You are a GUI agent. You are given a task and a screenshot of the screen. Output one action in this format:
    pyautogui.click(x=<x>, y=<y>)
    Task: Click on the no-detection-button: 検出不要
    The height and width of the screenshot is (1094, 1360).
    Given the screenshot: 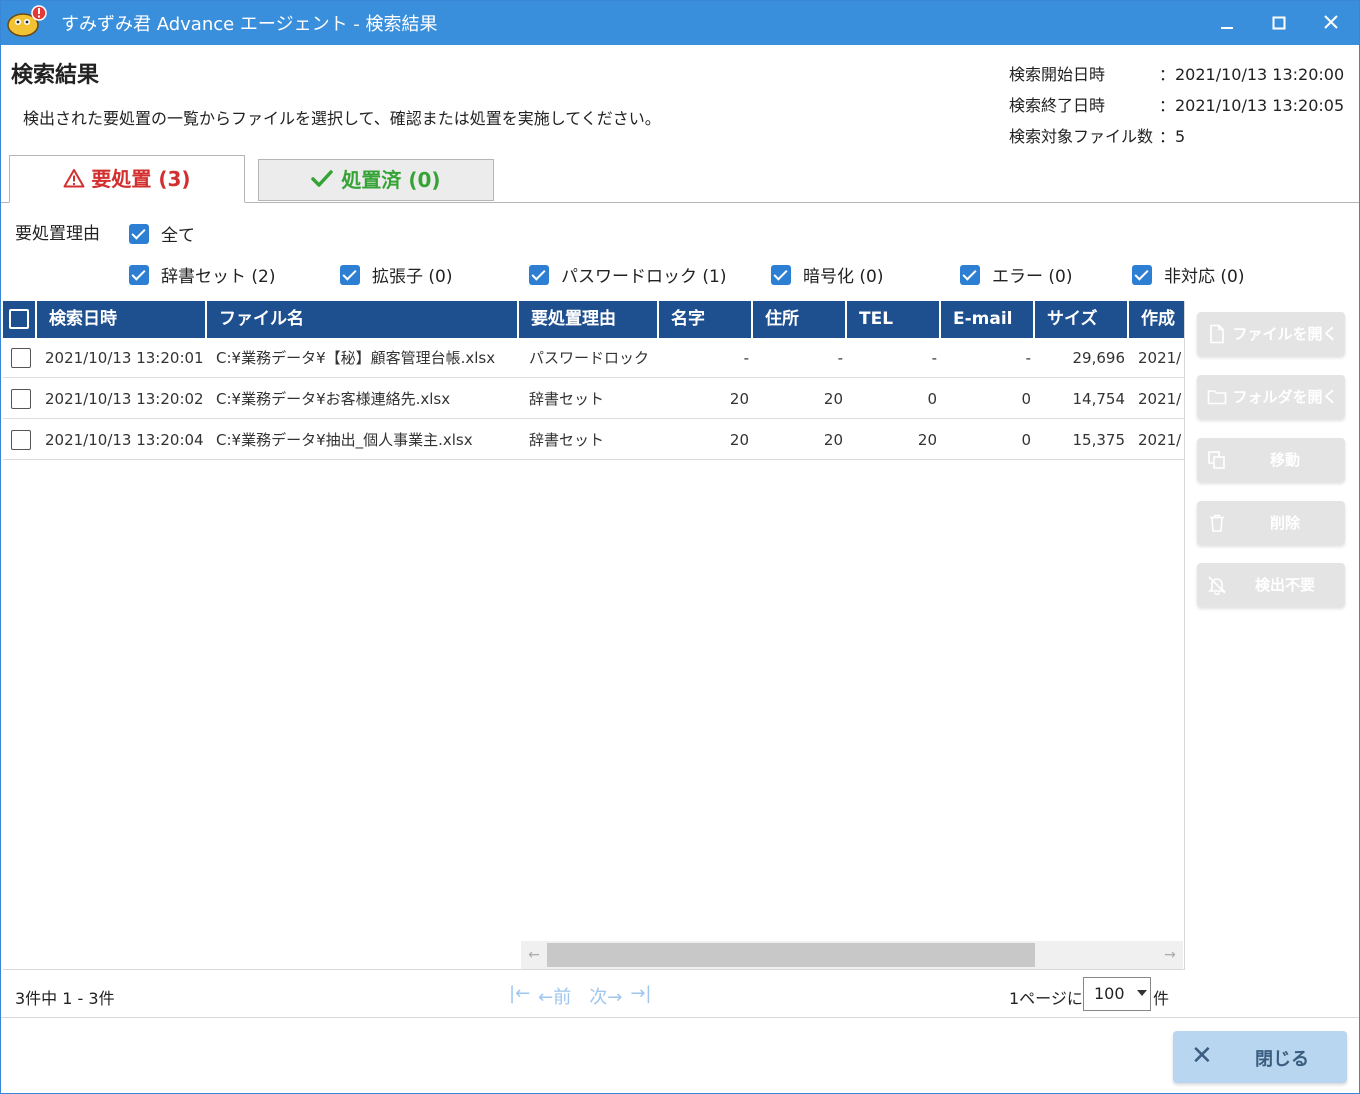 What is the action you would take?
    pyautogui.click(x=1271, y=585)
    